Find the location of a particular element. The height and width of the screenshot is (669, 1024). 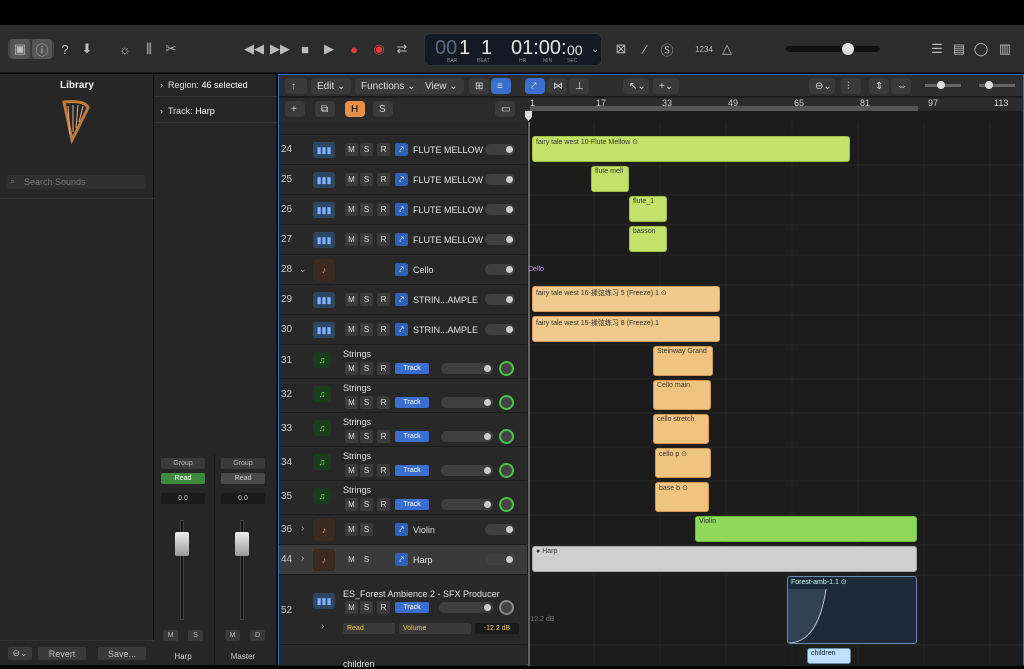

automation-parameter-select: Volume is located at coordinates (435, 628).